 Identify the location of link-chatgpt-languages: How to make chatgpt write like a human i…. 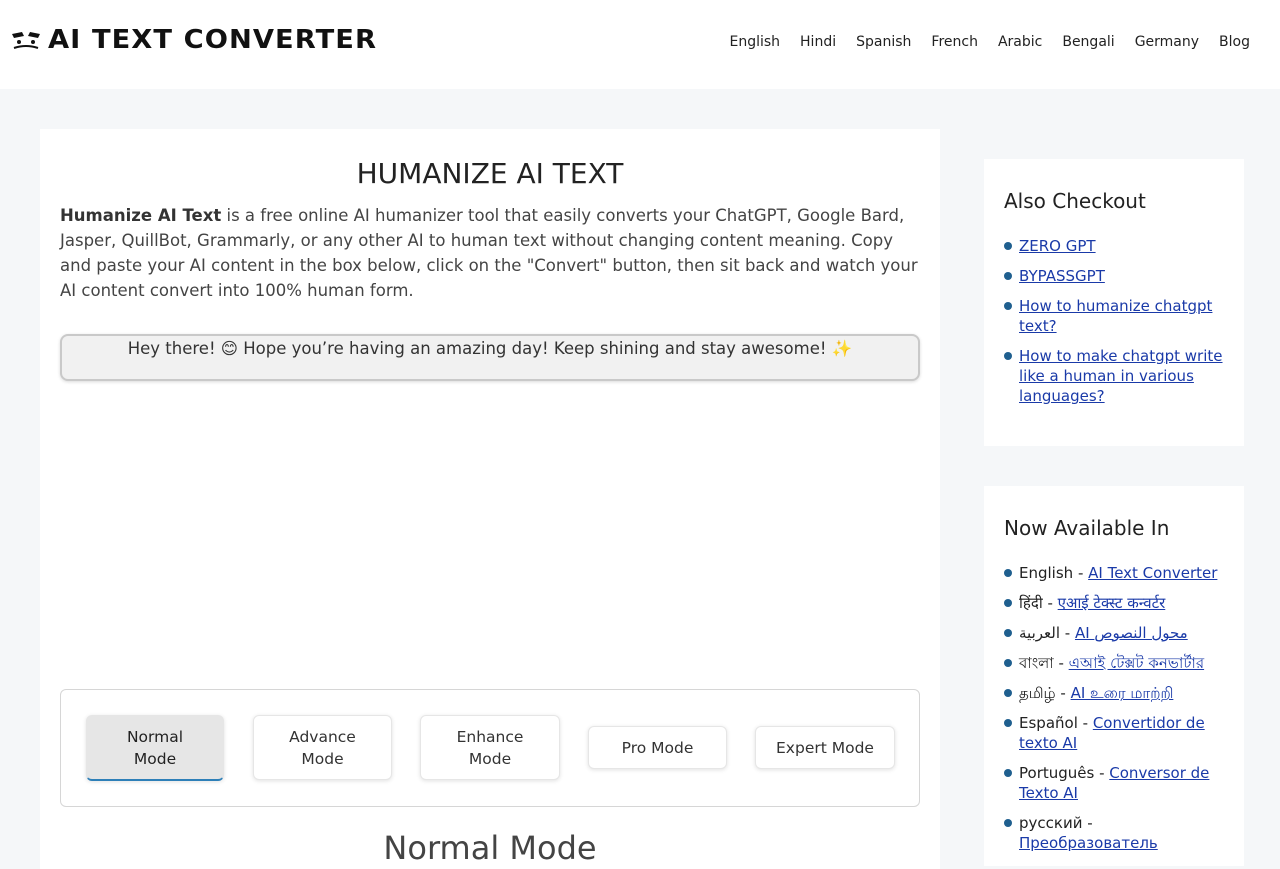
(1121, 376).